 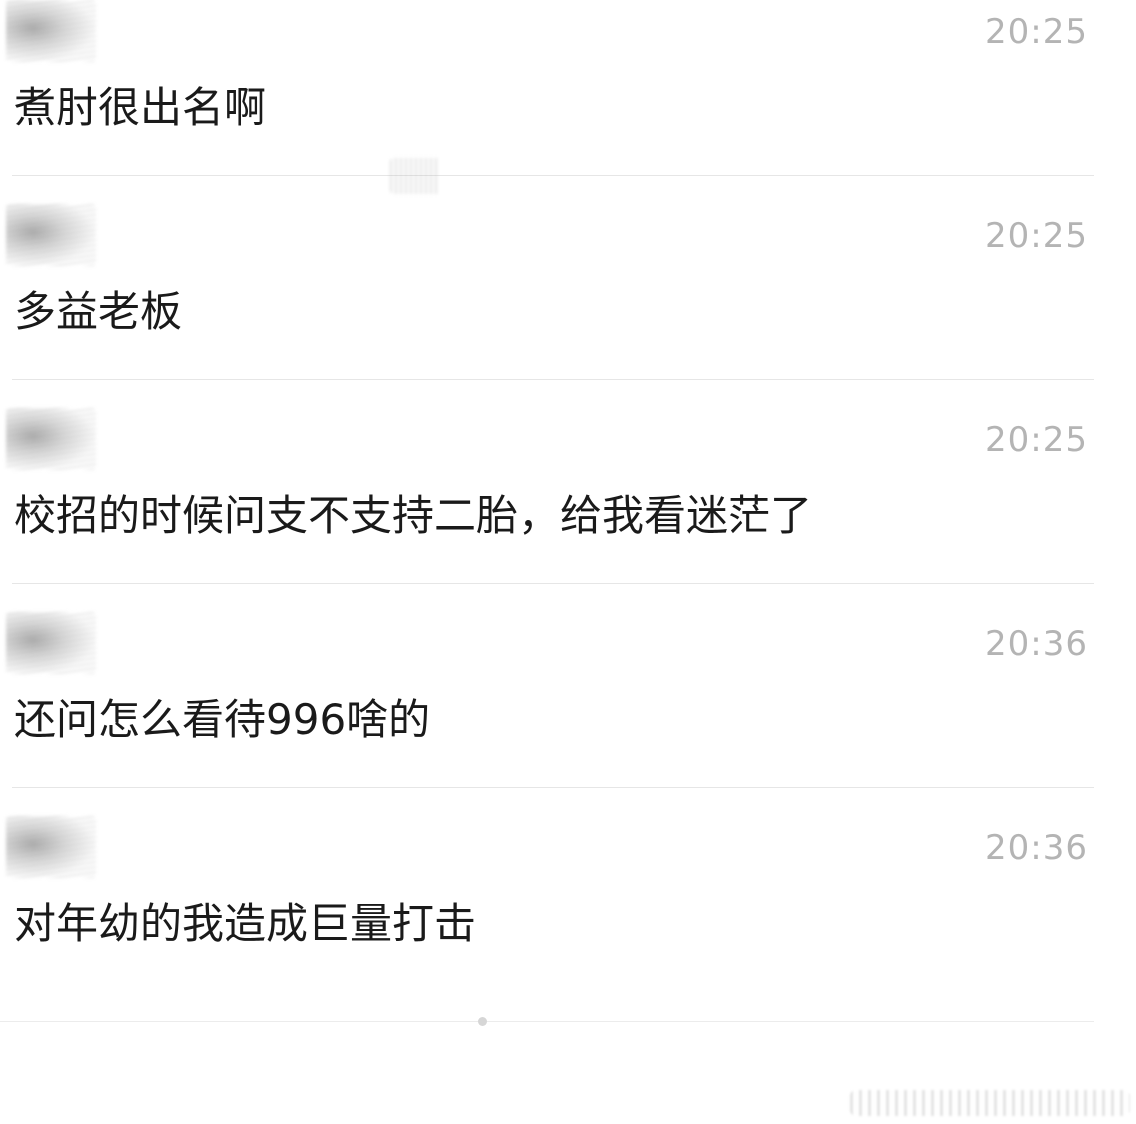 What do you see at coordinates (547, 1021) in the screenshot?
I see `list-end-divider` at bounding box center [547, 1021].